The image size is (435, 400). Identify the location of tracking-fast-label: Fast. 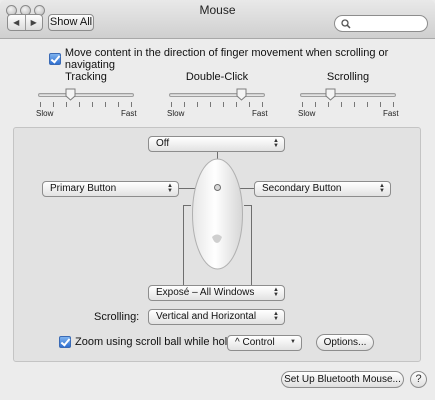
(129, 113).